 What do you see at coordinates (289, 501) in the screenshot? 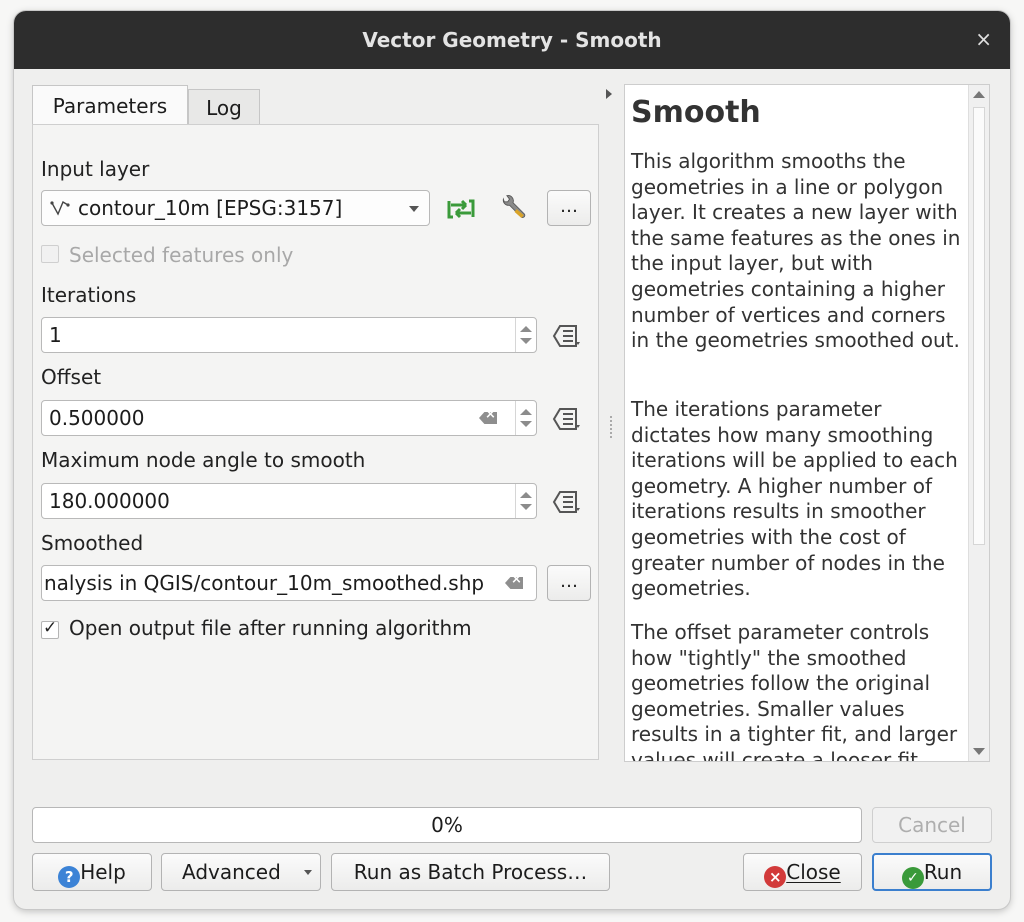
I see `max-angle-input: 180.000000` at bounding box center [289, 501].